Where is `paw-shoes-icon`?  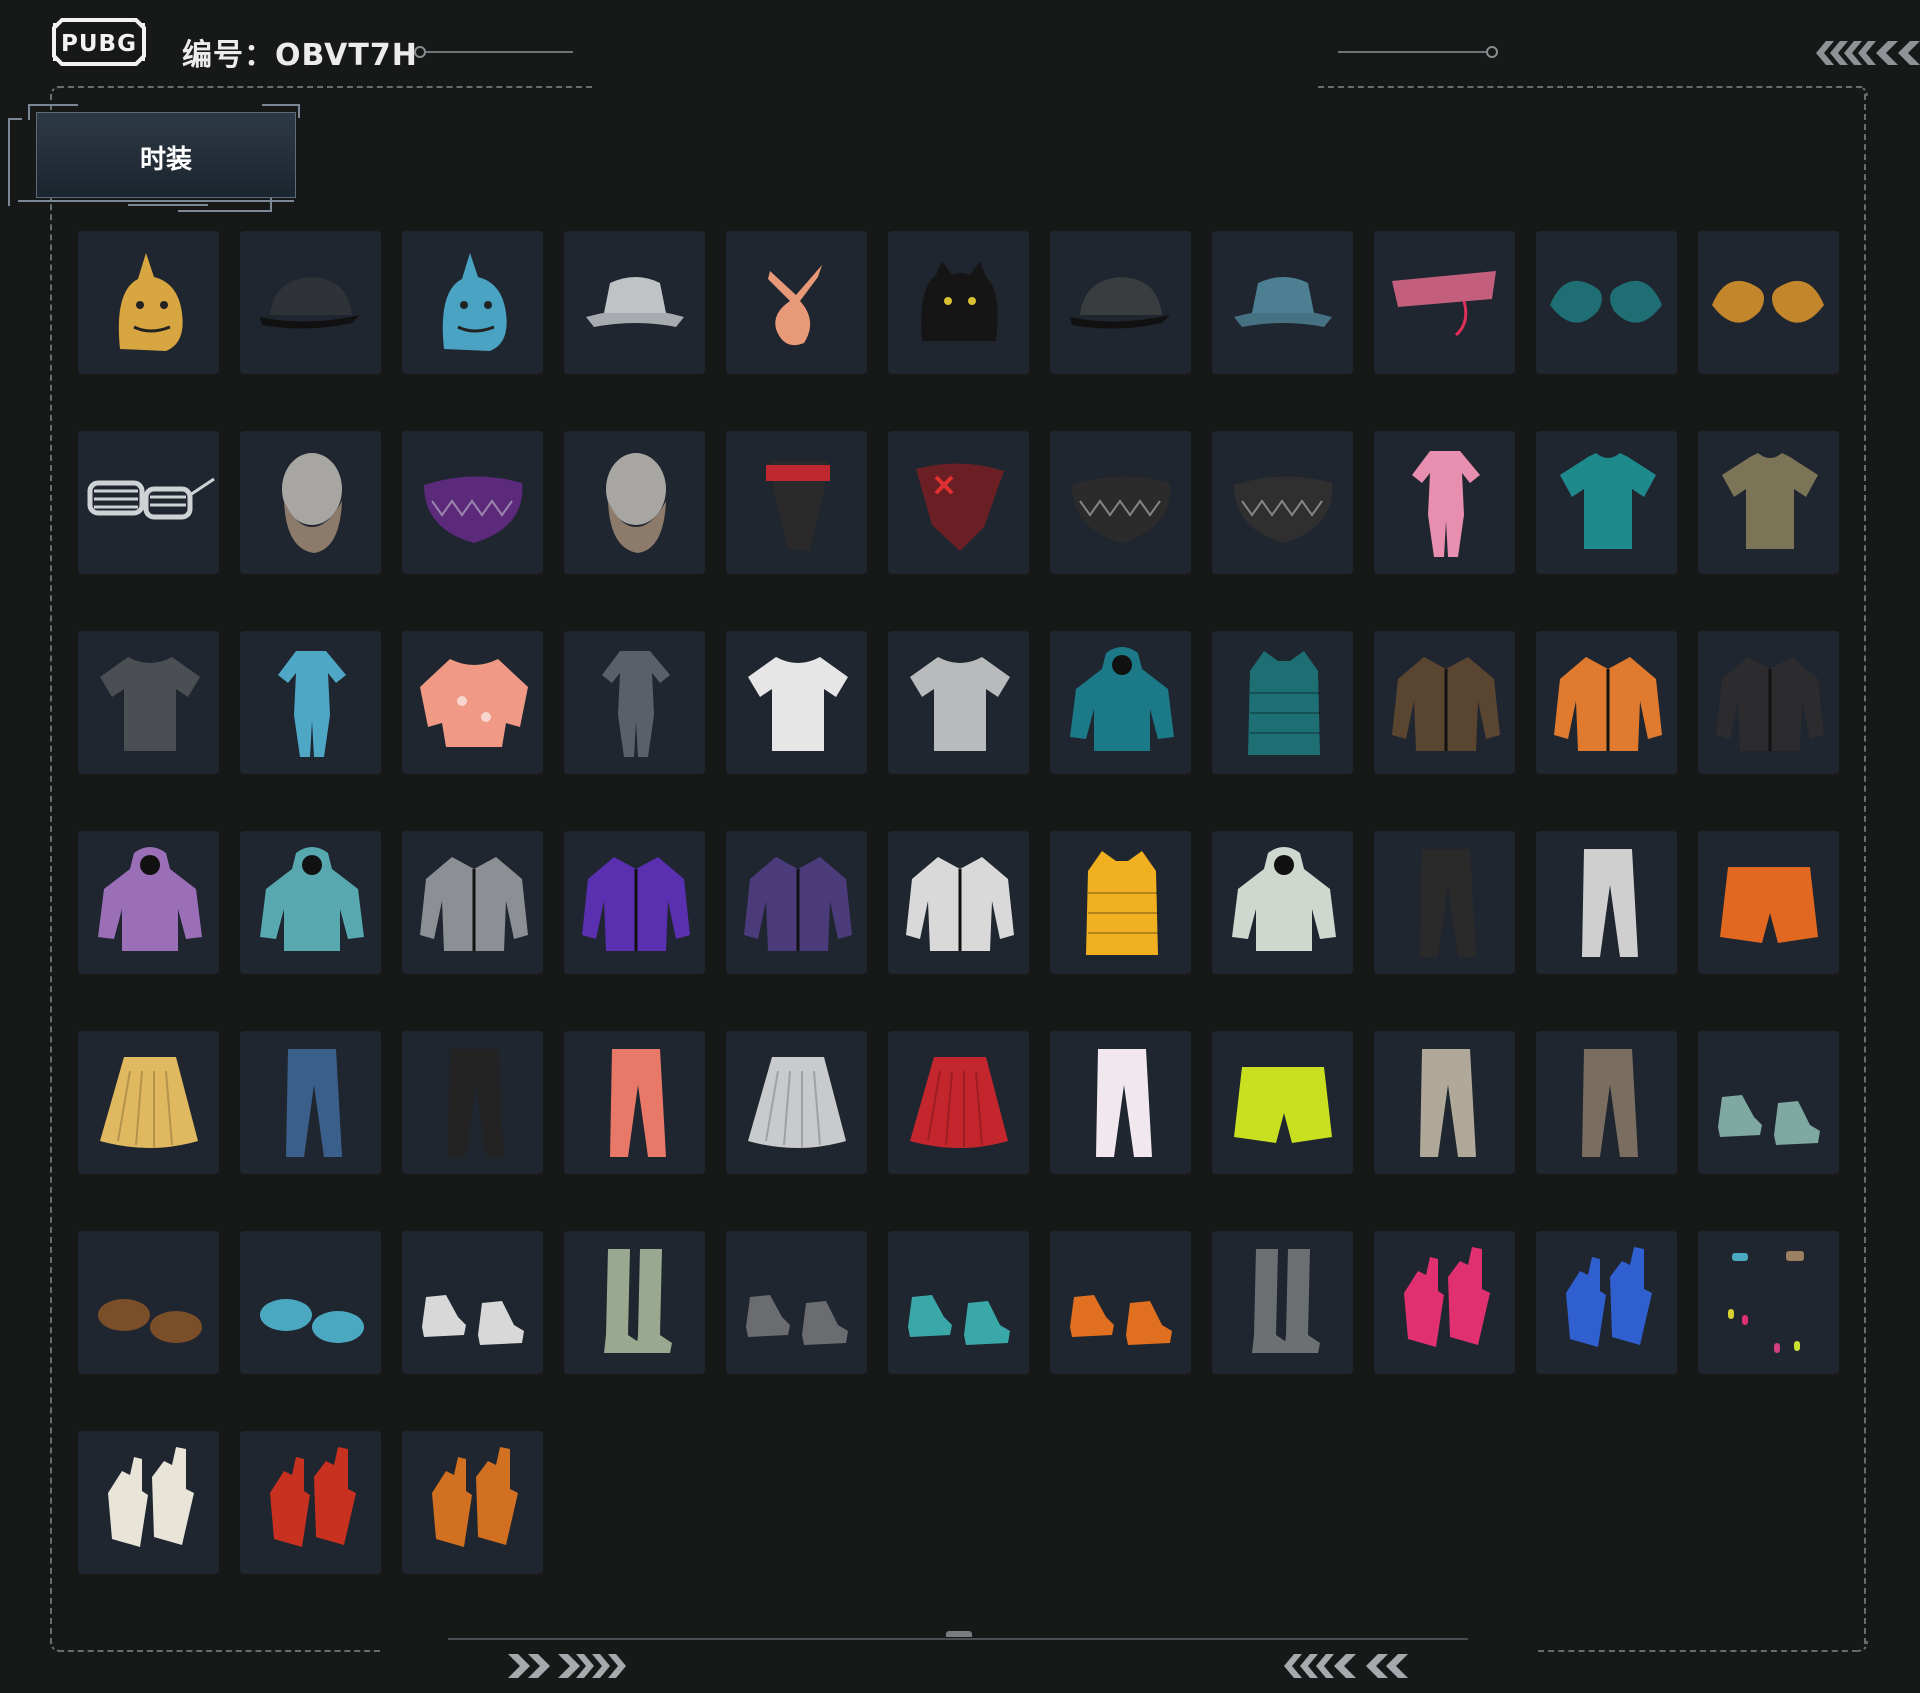
paw-shoes-icon is located at coordinates (150, 1321).